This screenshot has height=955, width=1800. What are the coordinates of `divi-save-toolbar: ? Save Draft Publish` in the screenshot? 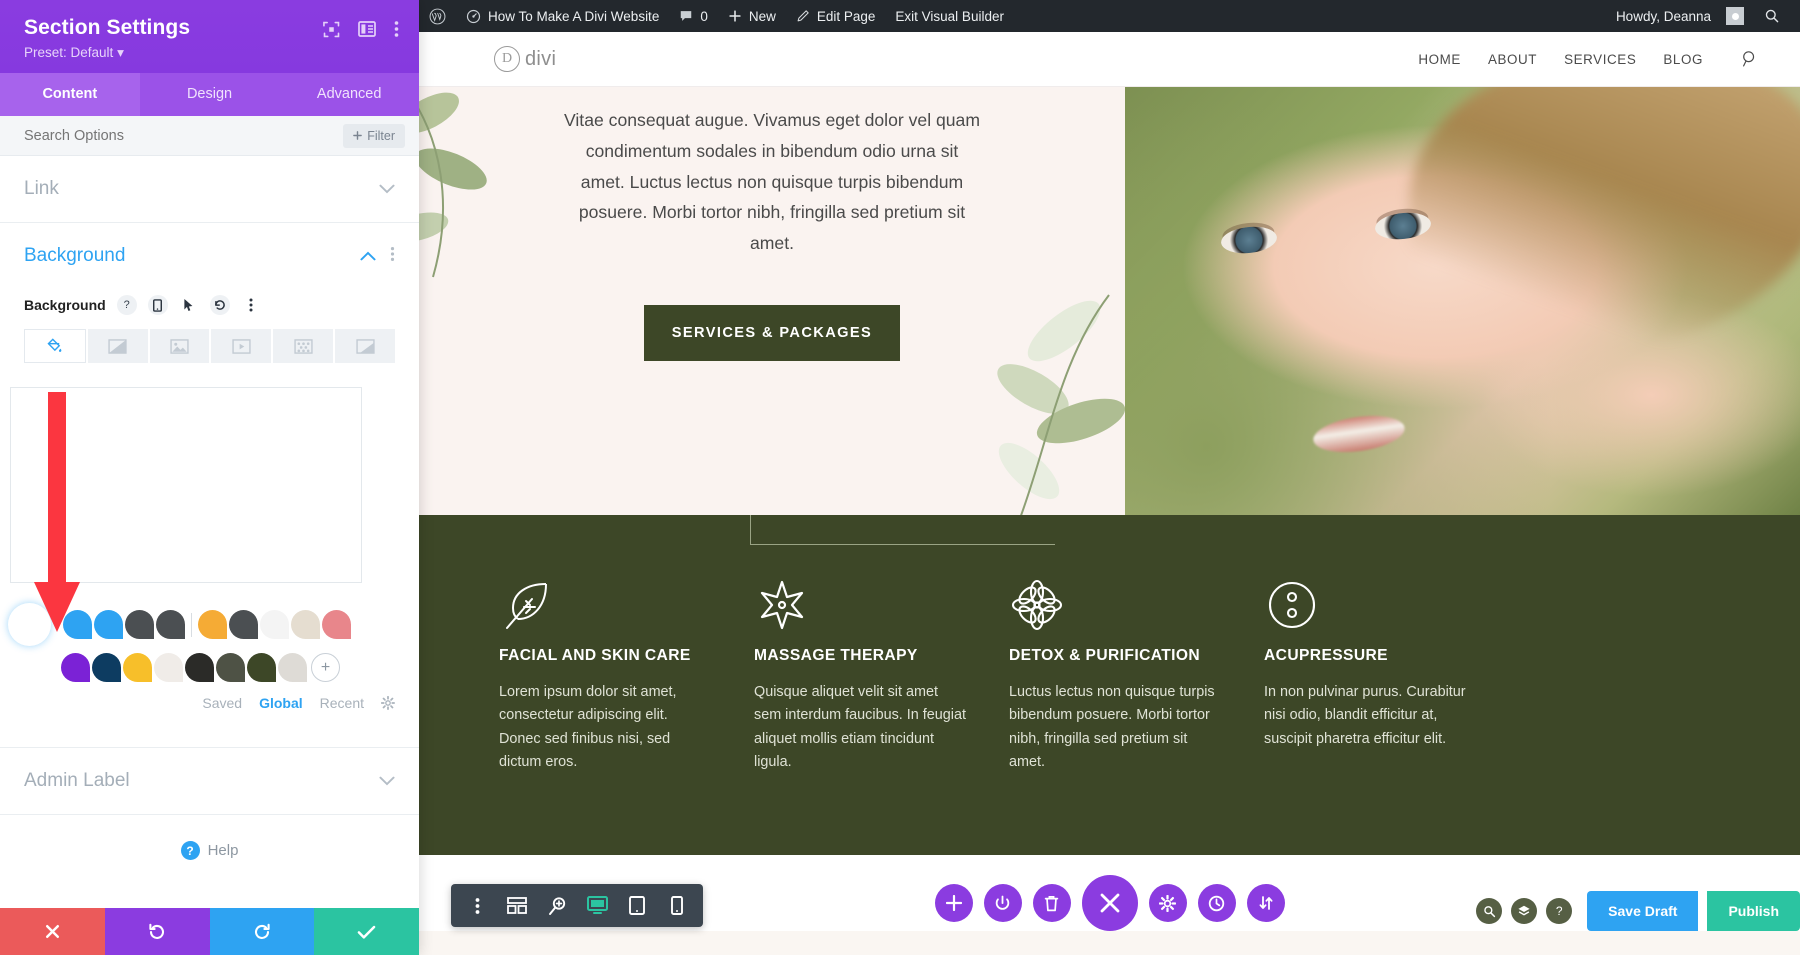 It's located at (1638, 911).